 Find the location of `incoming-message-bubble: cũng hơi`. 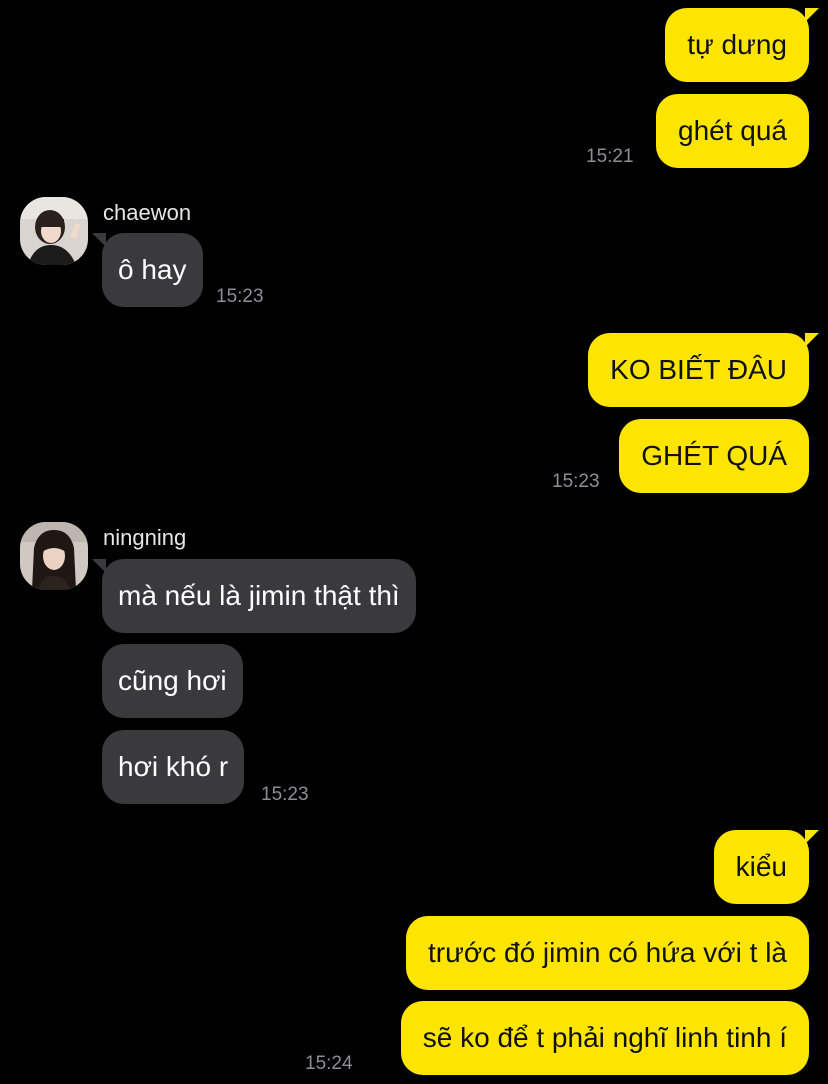

incoming-message-bubble: cũng hơi is located at coordinates (172, 681).